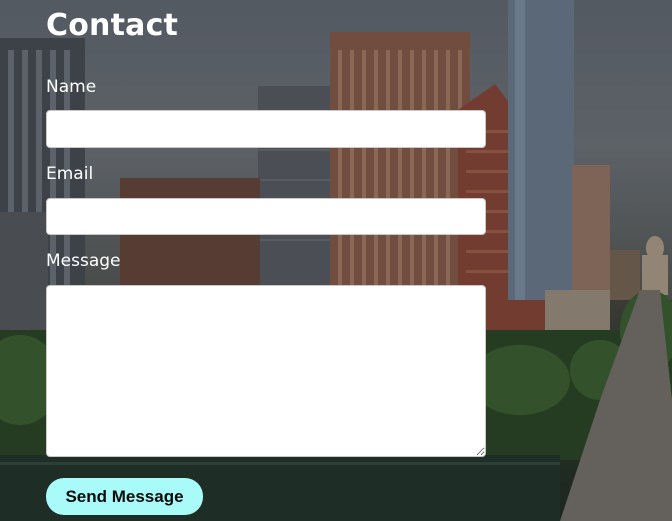  I want to click on name-input, so click(266, 129).